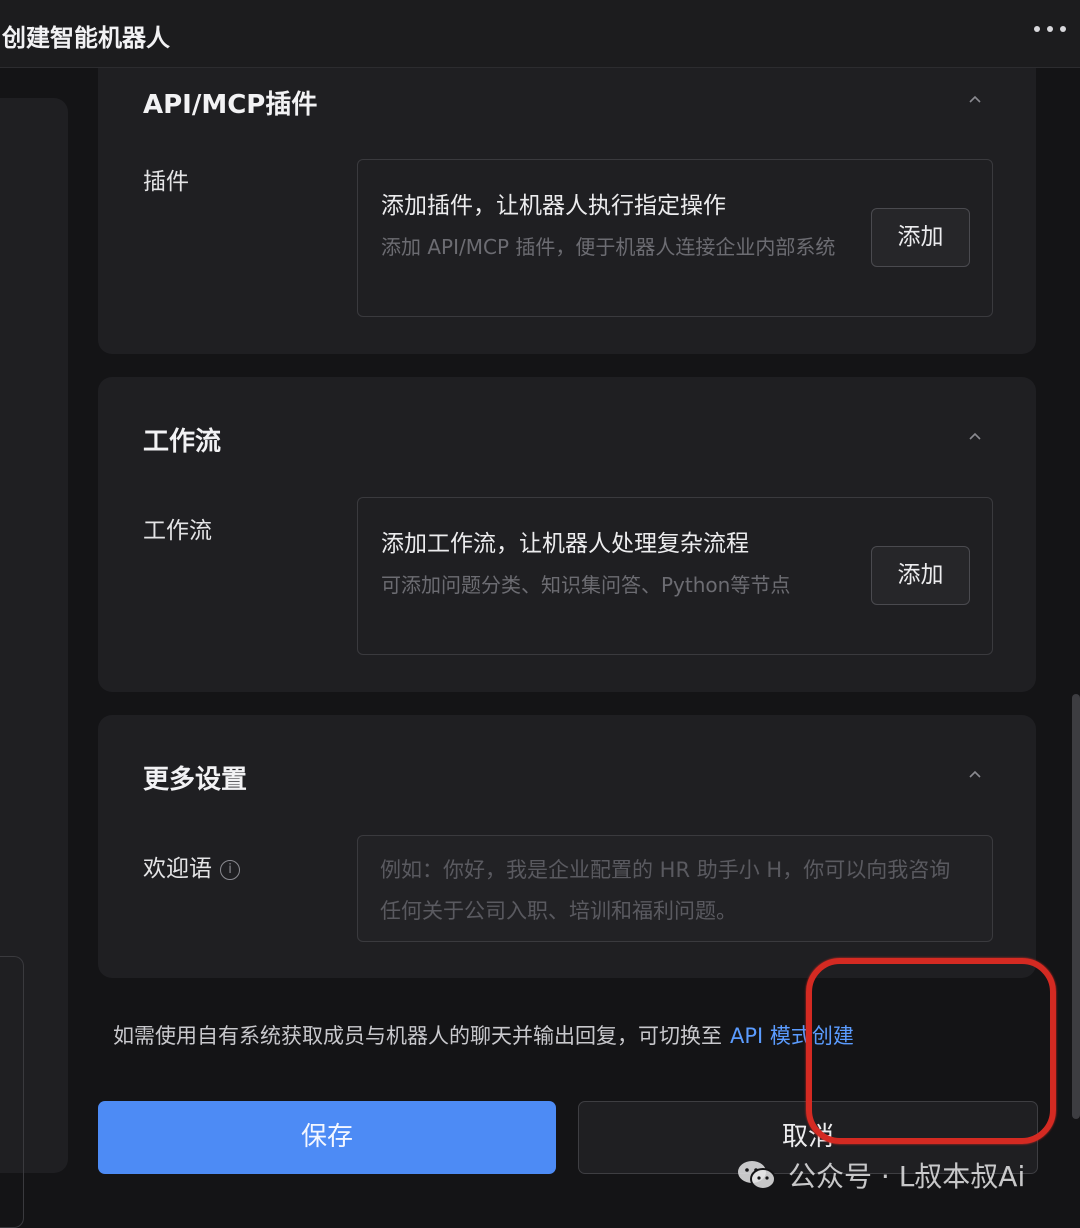  Describe the element at coordinates (230, 105) in the screenshot. I see `plugins-section-title: API/MCP插件` at that location.